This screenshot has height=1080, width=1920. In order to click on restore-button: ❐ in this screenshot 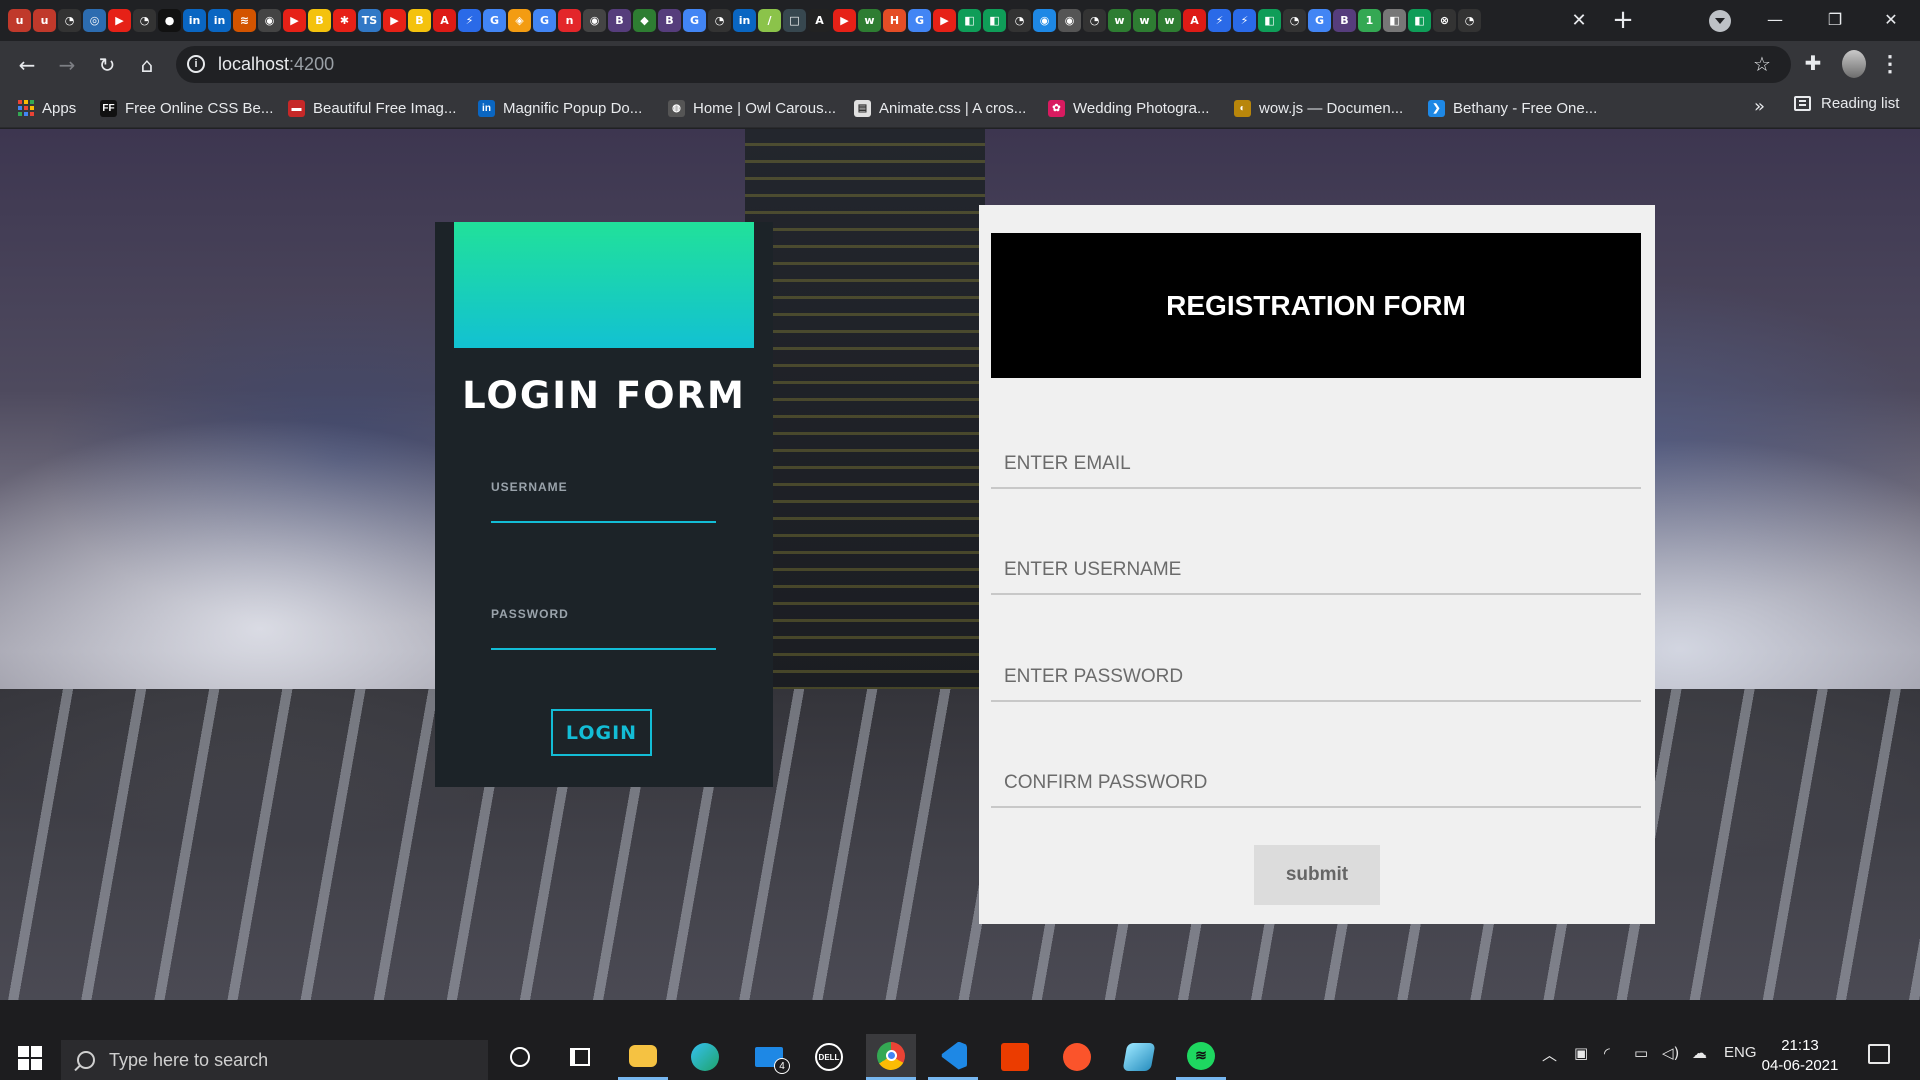, I will do `click(1835, 19)`.